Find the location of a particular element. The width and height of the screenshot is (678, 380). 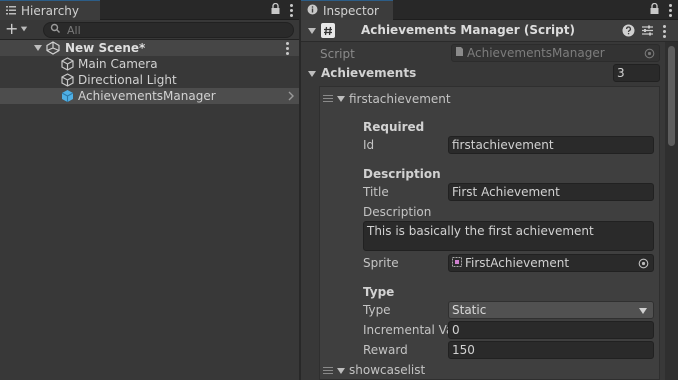

script-field: AchievementsManager is located at coordinates (555, 53).